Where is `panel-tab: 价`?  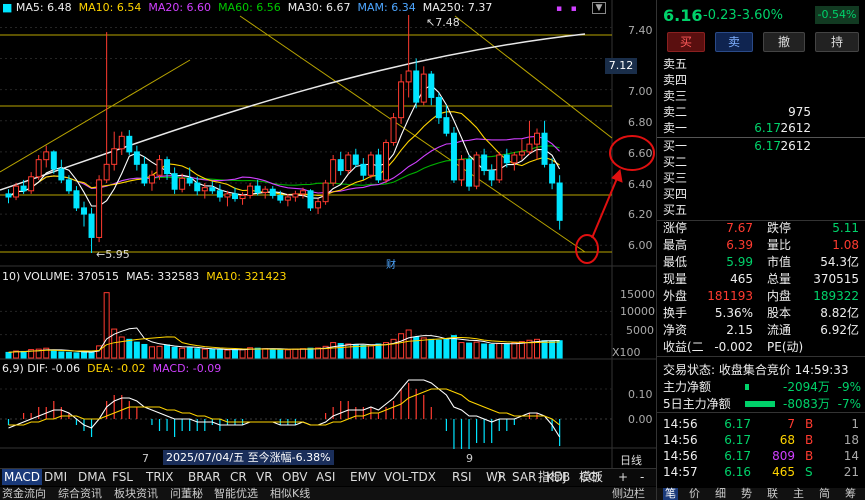
panel-tab: 价 is located at coordinates (694, 494).